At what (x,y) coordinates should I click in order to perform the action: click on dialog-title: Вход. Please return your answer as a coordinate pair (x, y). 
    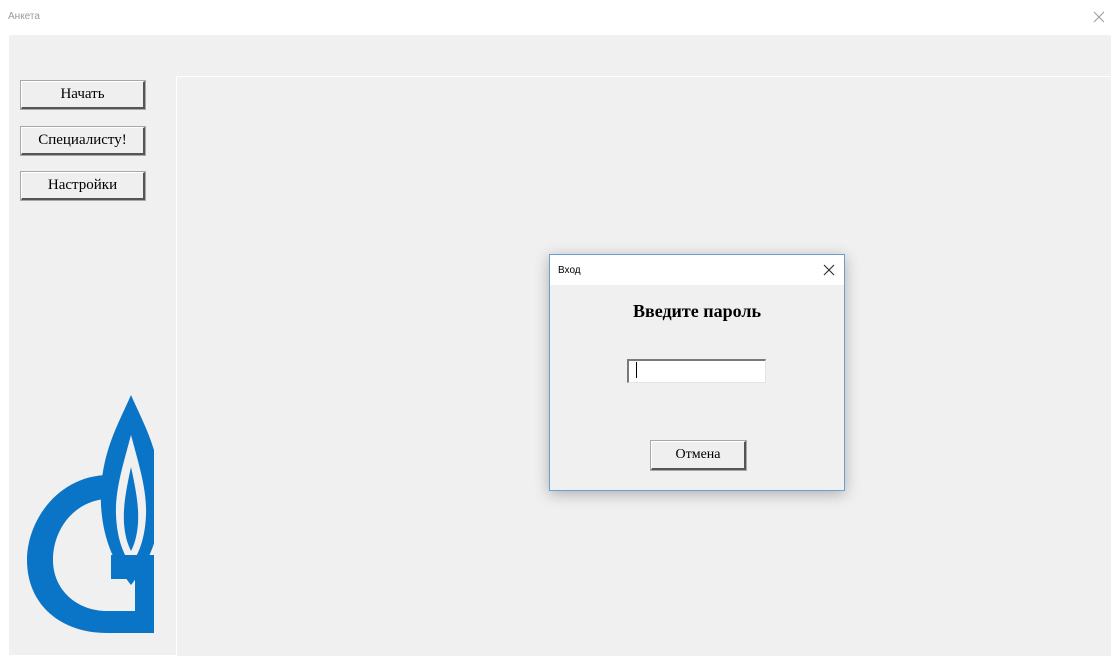
    Looking at the image, I should click on (569, 270).